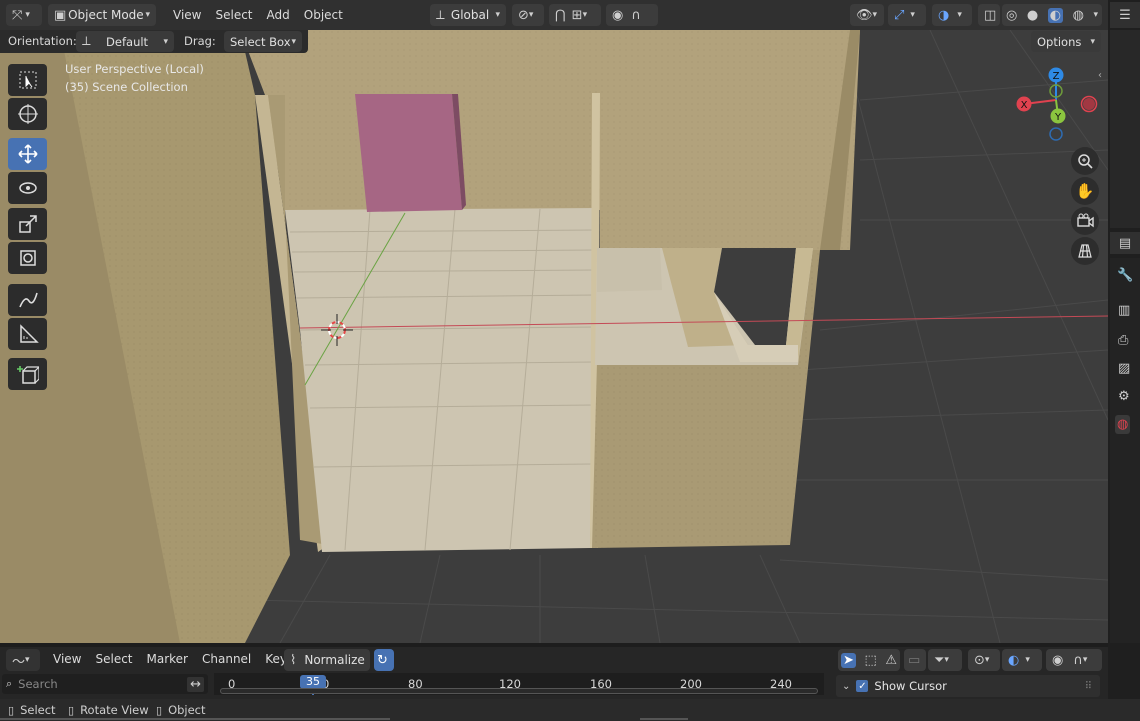 The image size is (1140, 721). What do you see at coordinates (1059, 41) in the screenshot?
I see `options-label: Options` at bounding box center [1059, 41].